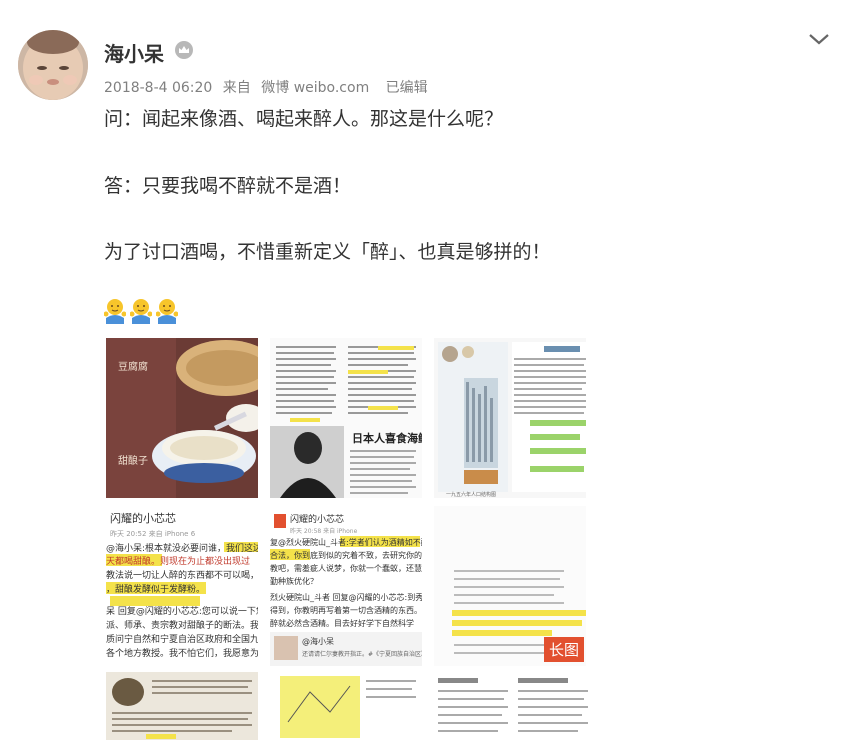 This screenshot has width=855, height=740. Describe the element at coordinates (407, 88) in the screenshot. I see `edited-label: 已编辑` at that location.